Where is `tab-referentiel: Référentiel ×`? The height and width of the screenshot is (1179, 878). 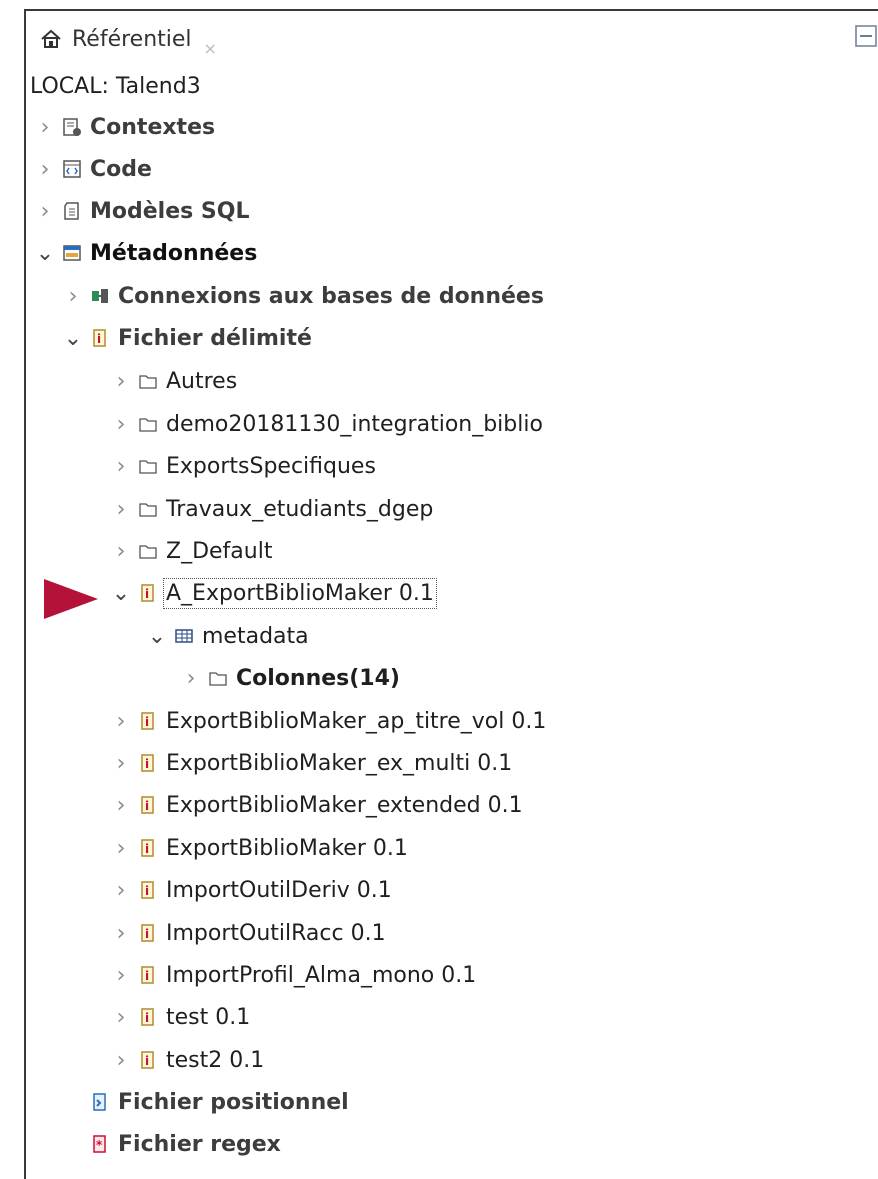
tab-referentiel: Référentiel × is located at coordinates (134, 39).